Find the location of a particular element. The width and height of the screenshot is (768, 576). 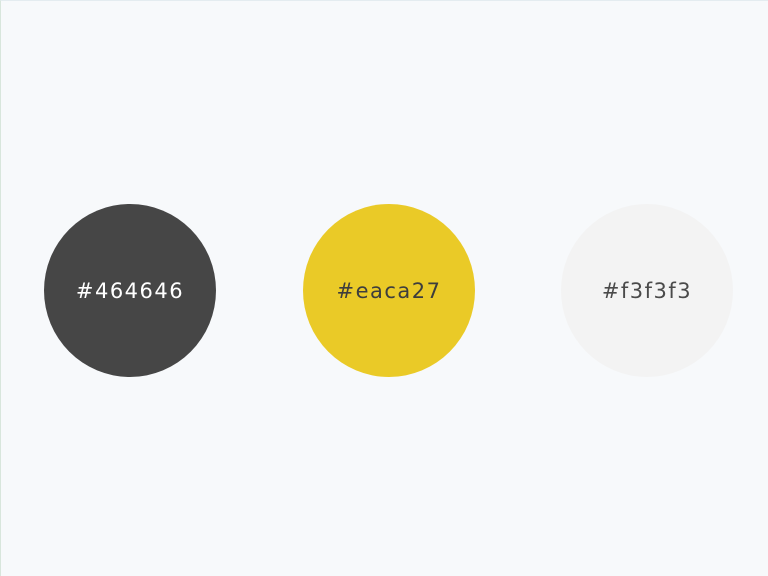

swatch-hex-label: #464646 is located at coordinates (130, 290).